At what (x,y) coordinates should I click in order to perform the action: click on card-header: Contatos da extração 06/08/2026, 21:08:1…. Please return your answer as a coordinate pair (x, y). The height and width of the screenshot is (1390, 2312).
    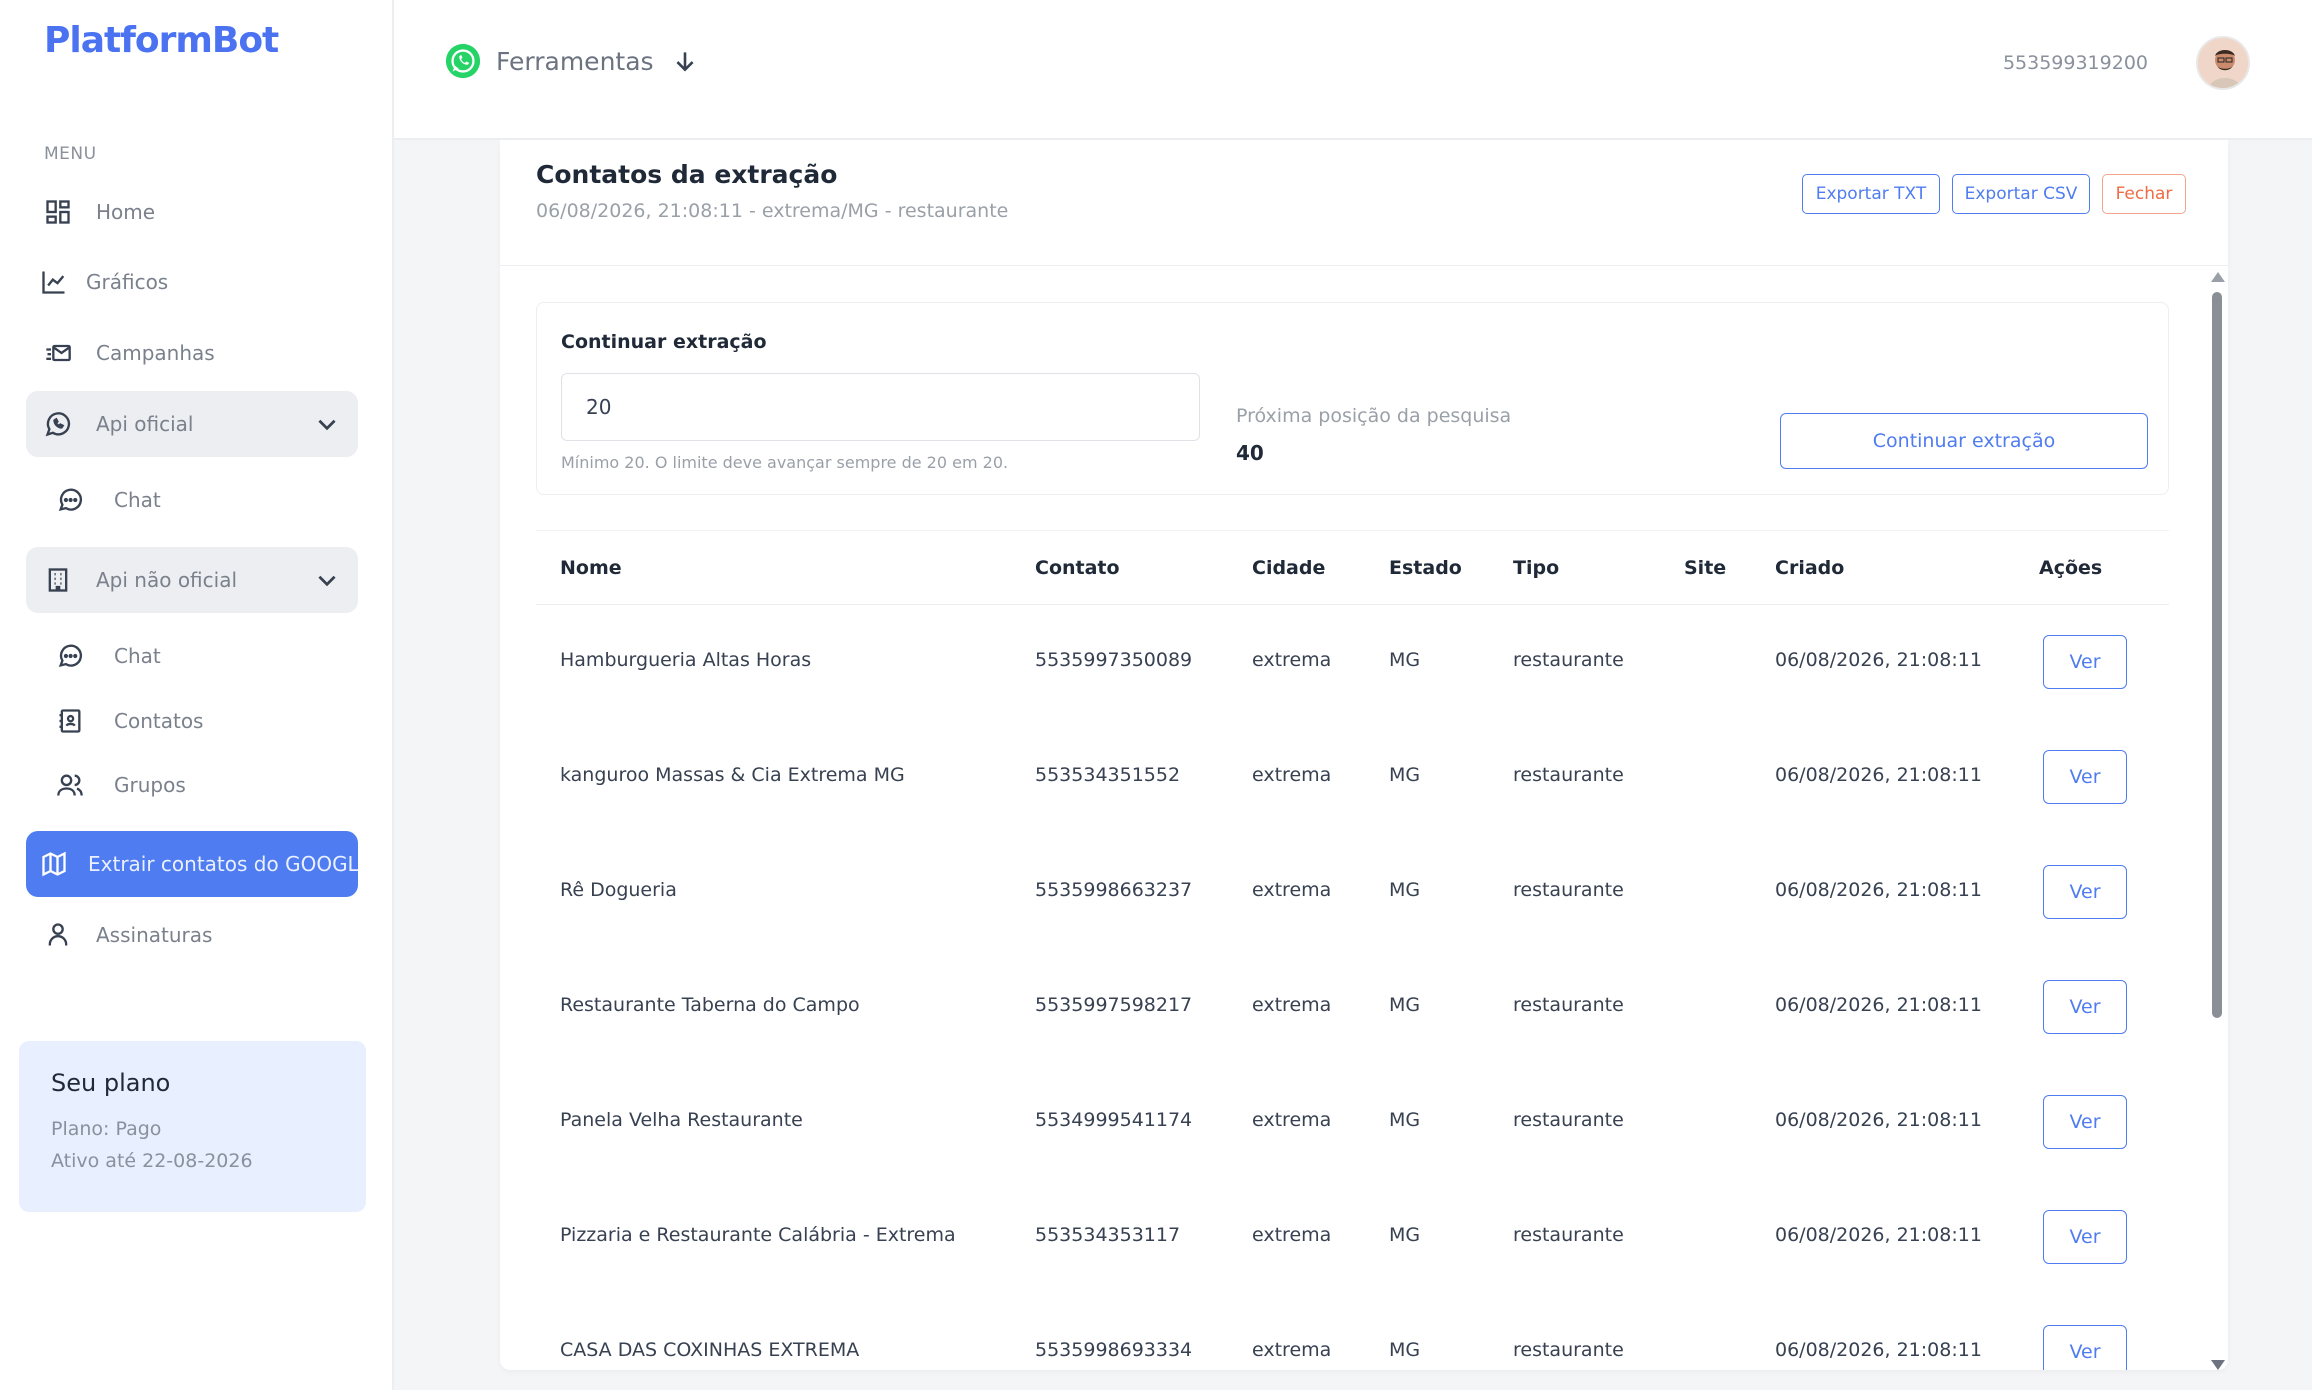
    Looking at the image, I should click on (1364, 203).